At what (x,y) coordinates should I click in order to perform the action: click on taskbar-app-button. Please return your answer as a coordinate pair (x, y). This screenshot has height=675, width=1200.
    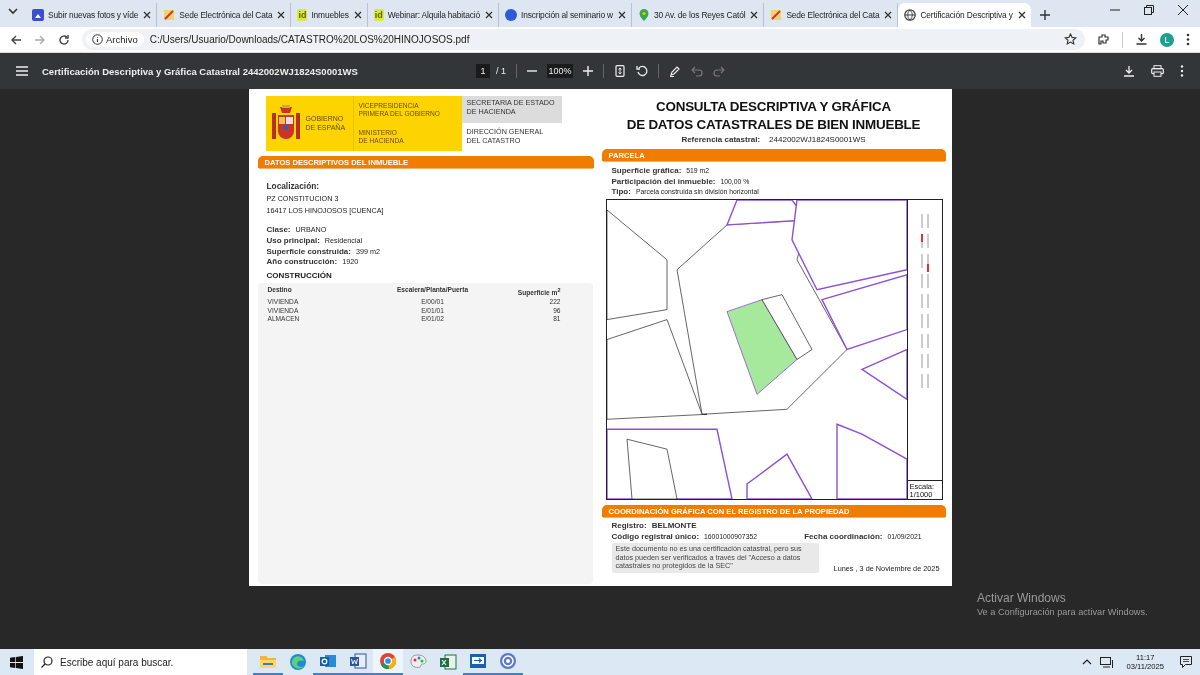
    Looking at the image, I should click on (388, 662).